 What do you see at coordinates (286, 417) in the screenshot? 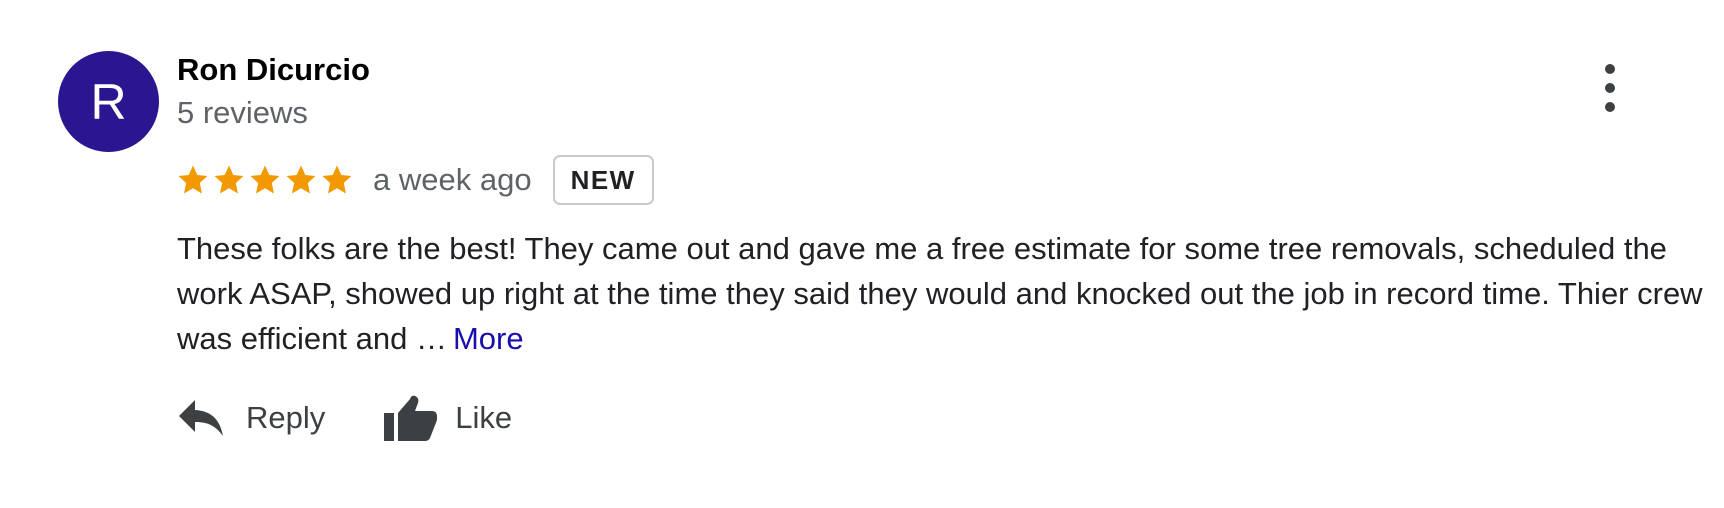
I see `reply-label: Reply` at bounding box center [286, 417].